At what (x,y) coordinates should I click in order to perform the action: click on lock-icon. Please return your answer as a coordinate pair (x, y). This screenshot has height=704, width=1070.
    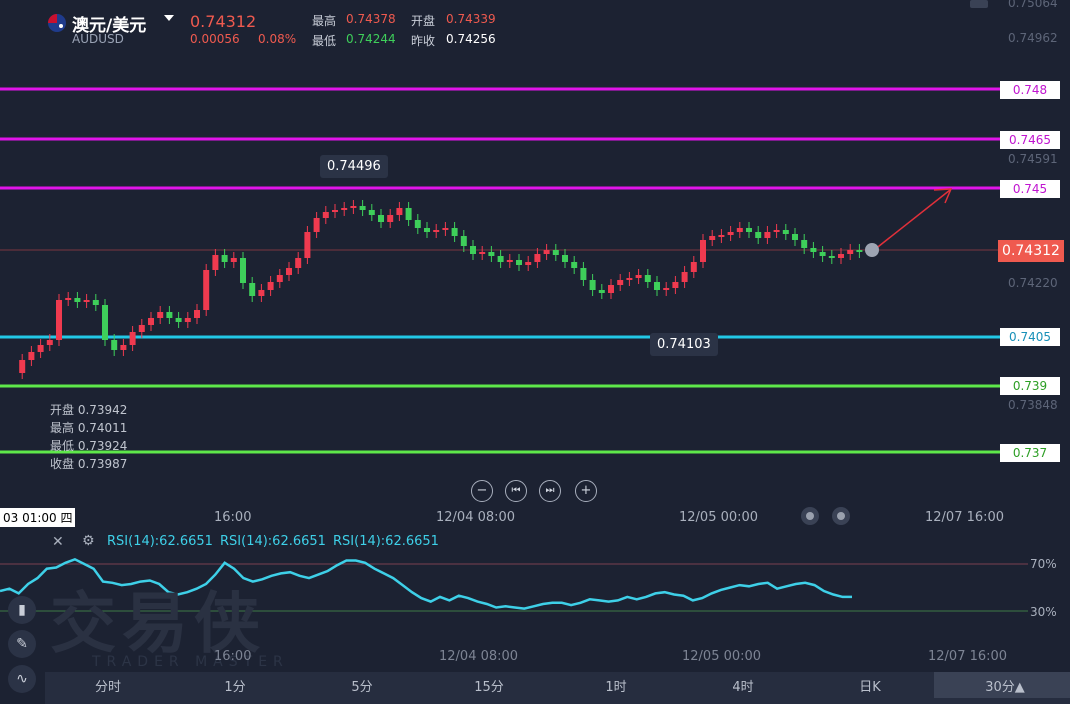
    Looking at the image, I should click on (979, 4).